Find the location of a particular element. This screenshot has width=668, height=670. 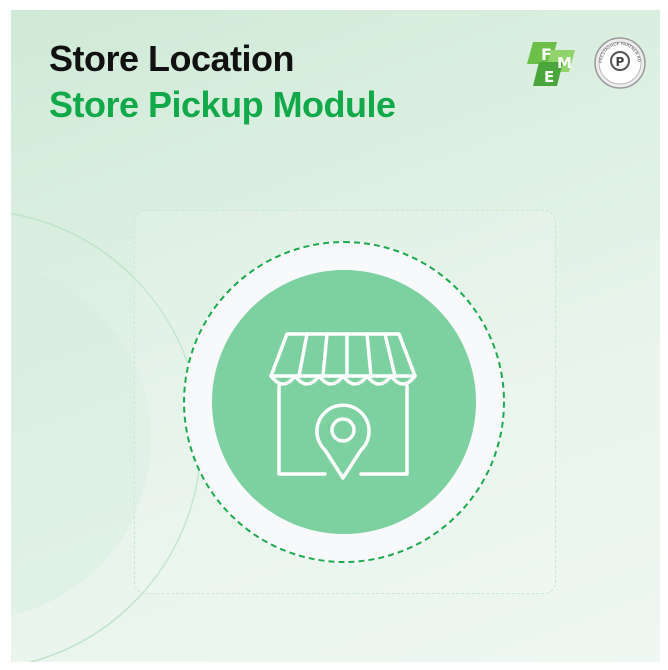

fme-logo-icon: F M E is located at coordinates (551, 64).